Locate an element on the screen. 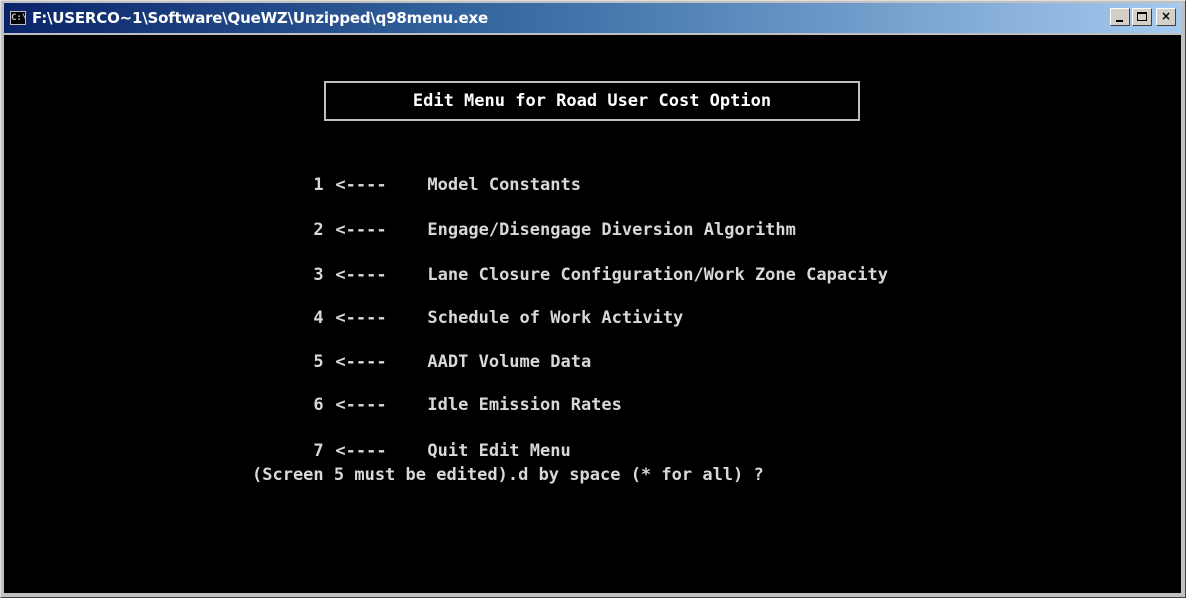 Image resolution: width=1186 pixels, height=598 pixels. window-controls: × is located at coordinates (1143, 17).